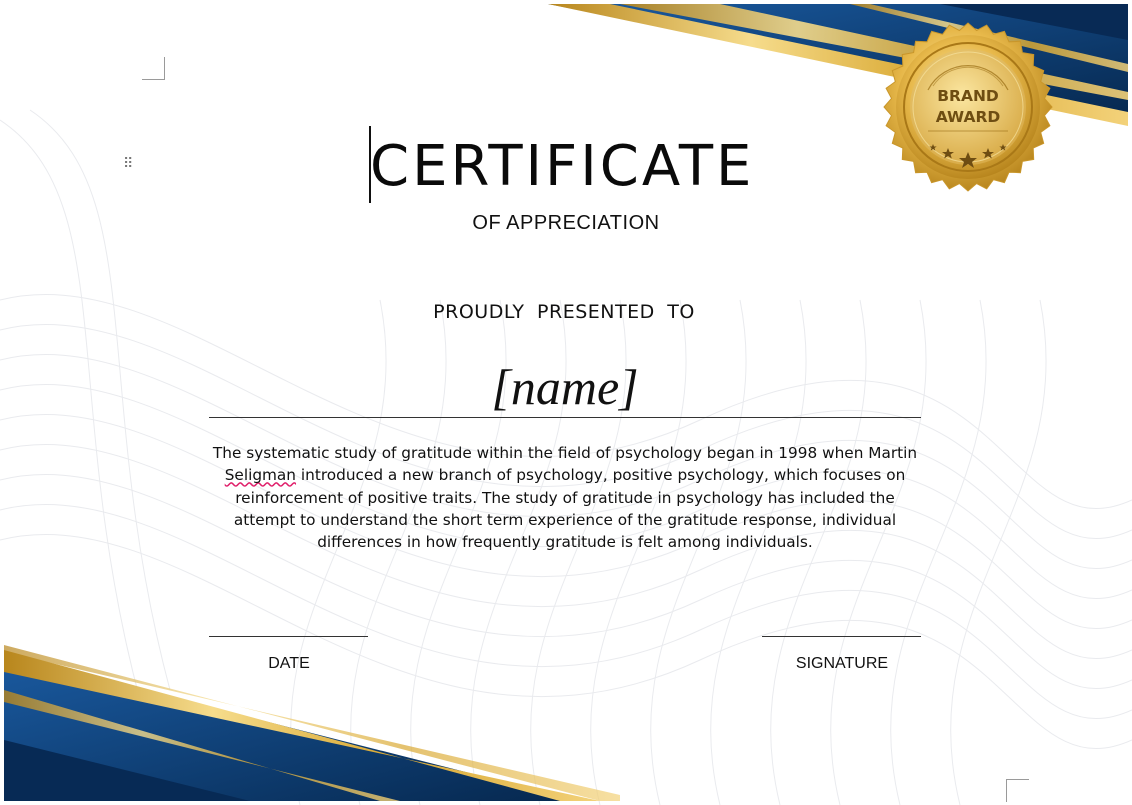  What do you see at coordinates (842, 664) in the screenshot?
I see `signature-label: SIGNATURE` at bounding box center [842, 664].